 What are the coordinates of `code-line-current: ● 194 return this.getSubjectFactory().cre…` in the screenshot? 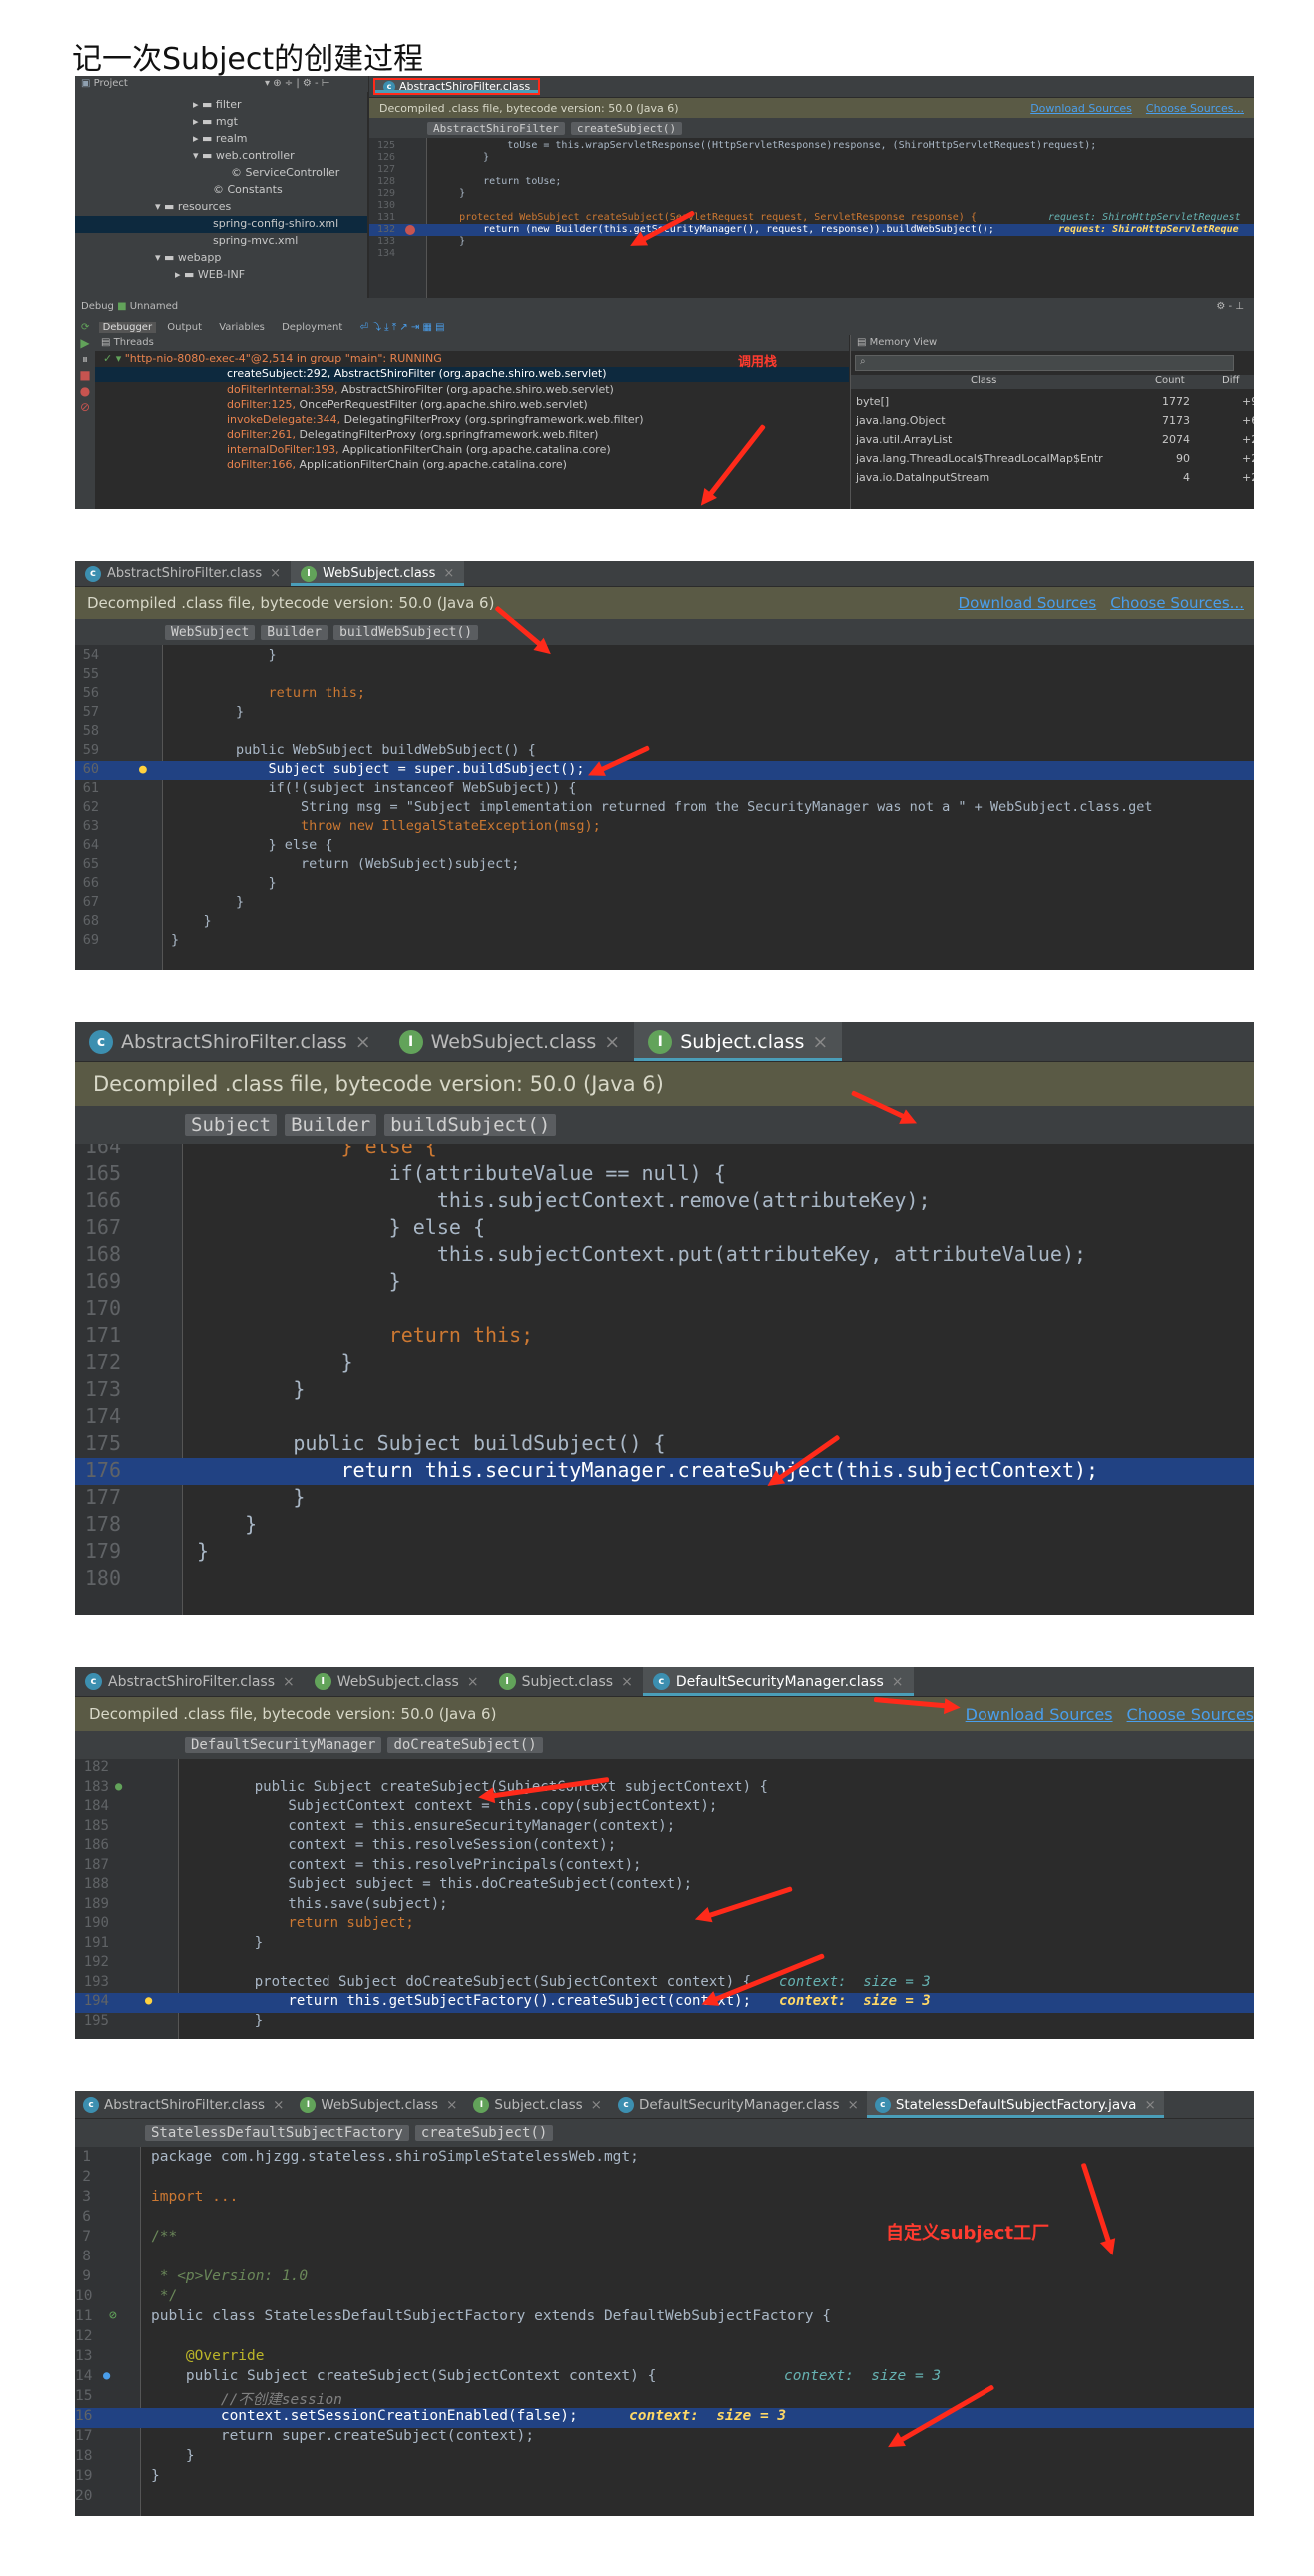 It's located at (664, 2003).